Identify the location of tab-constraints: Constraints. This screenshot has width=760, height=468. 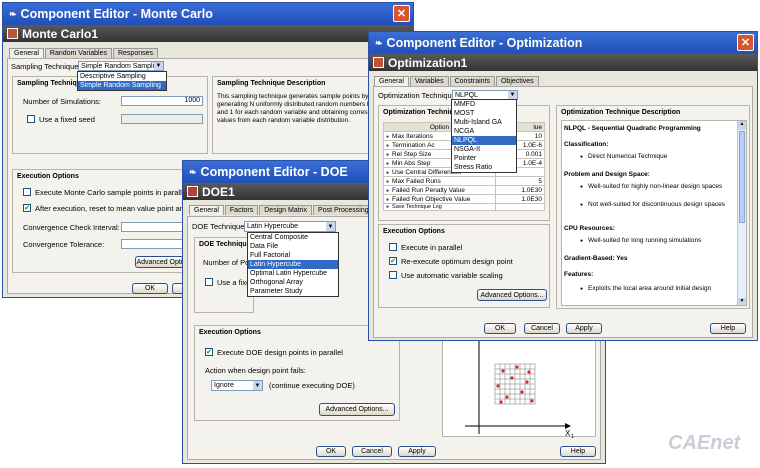
(472, 81).